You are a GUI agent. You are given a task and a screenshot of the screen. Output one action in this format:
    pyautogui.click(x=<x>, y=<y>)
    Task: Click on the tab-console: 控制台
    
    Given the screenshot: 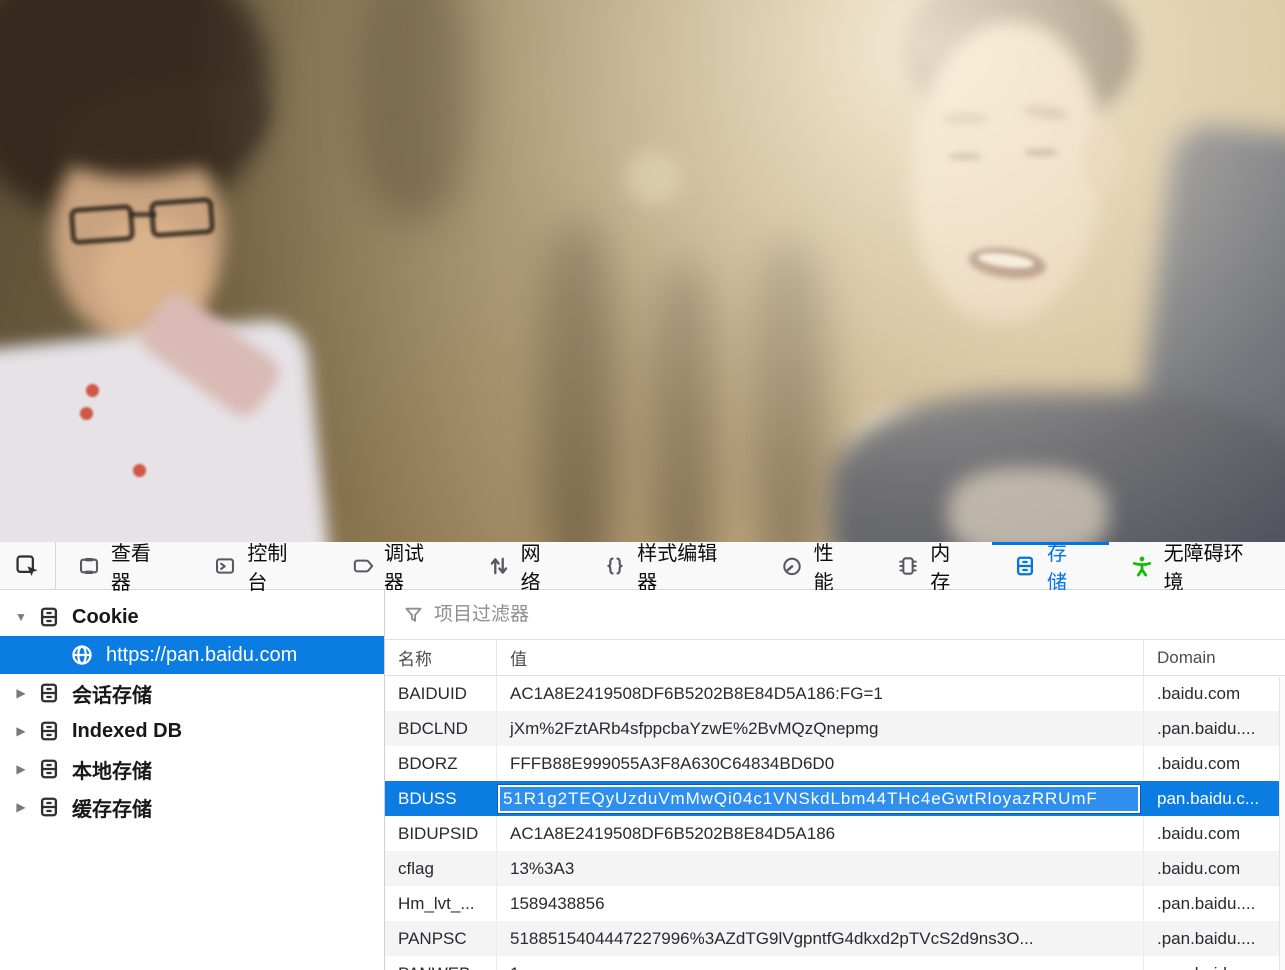 What is the action you would take?
    pyautogui.click(x=260, y=568)
    